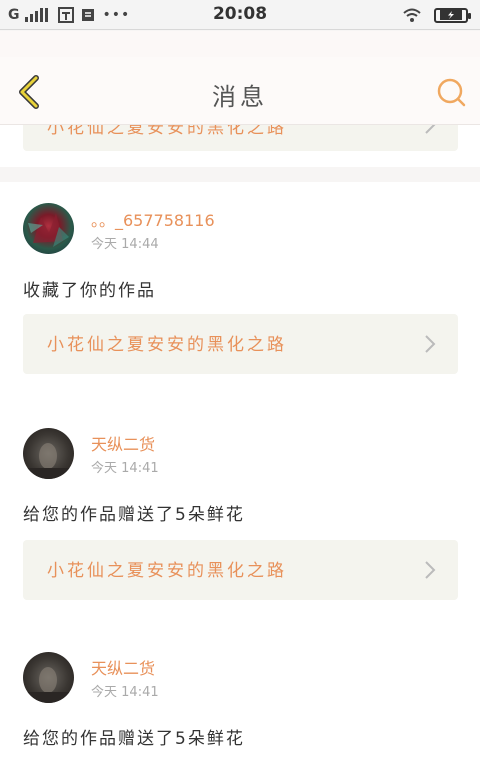  What do you see at coordinates (140, 244) in the screenshot?
I see `timestamp-time: 14:44` at bounding box center [140, 244].